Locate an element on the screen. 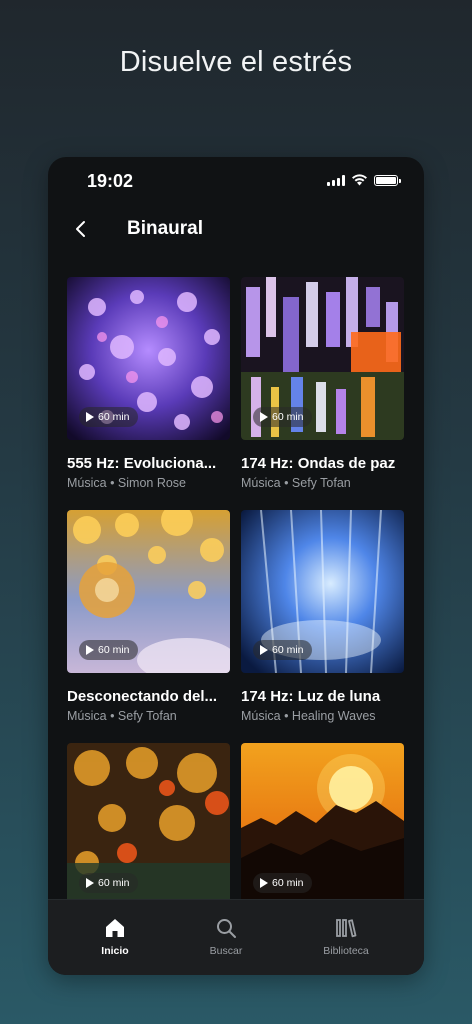 Image resolution: width=472 pixels, height=1024 pixels. chevron-left-icon is located at coordinates (80, 229).